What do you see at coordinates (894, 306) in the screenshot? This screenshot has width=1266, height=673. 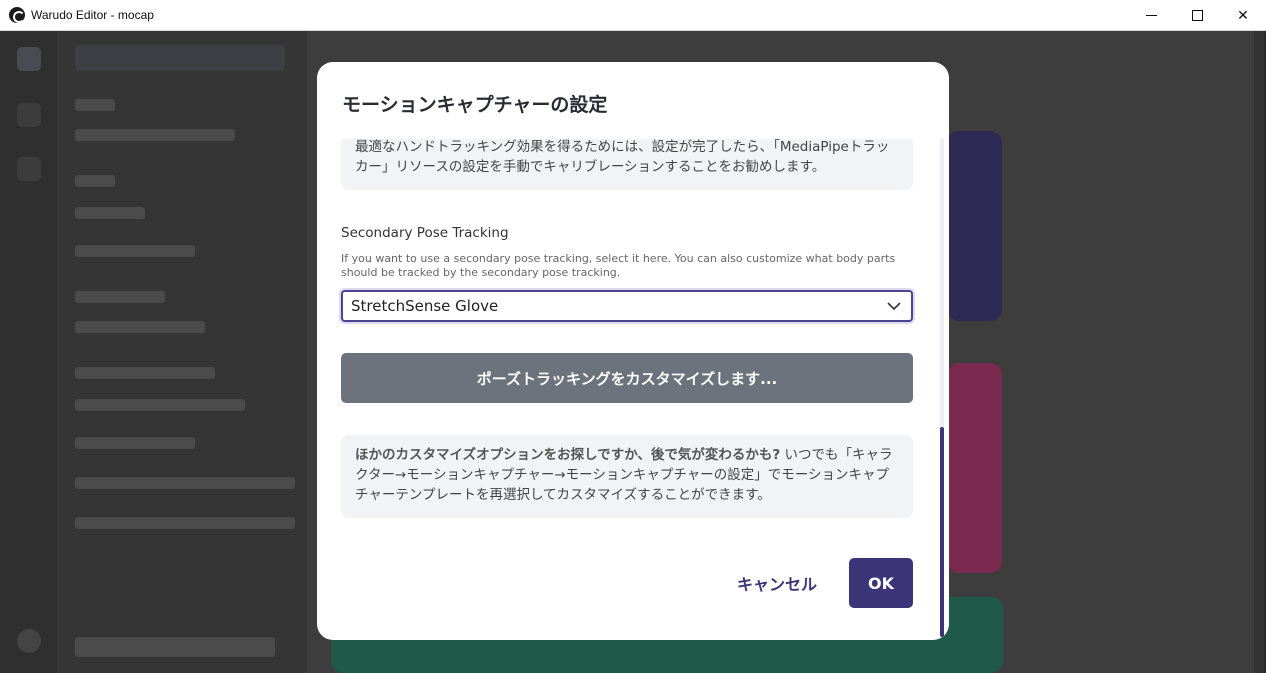 I see `chevron-down-icon` at bounding box center [894, 306].